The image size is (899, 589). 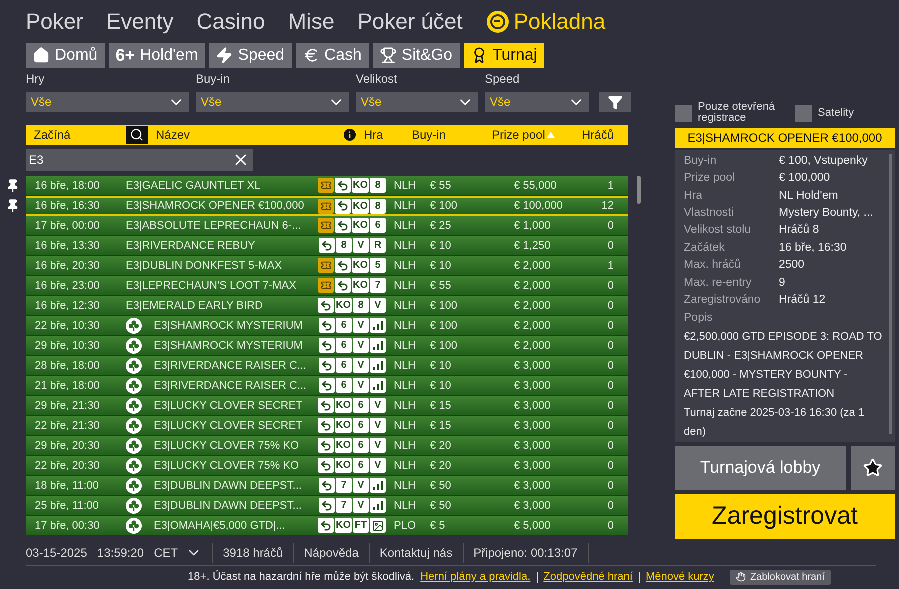 What do you see at coordinates (350, 135) in the screenshot?
I see `info-icon` at bounding box center [350, 135].